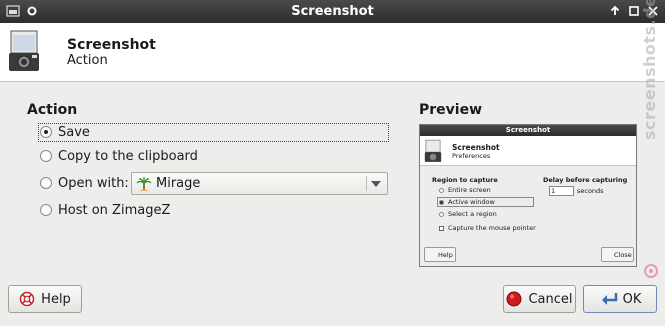 The height and width of the screenshot is (326, 665). I want to click on radio-host-zimagez: Host on ZimageZ, so click(105, 210).